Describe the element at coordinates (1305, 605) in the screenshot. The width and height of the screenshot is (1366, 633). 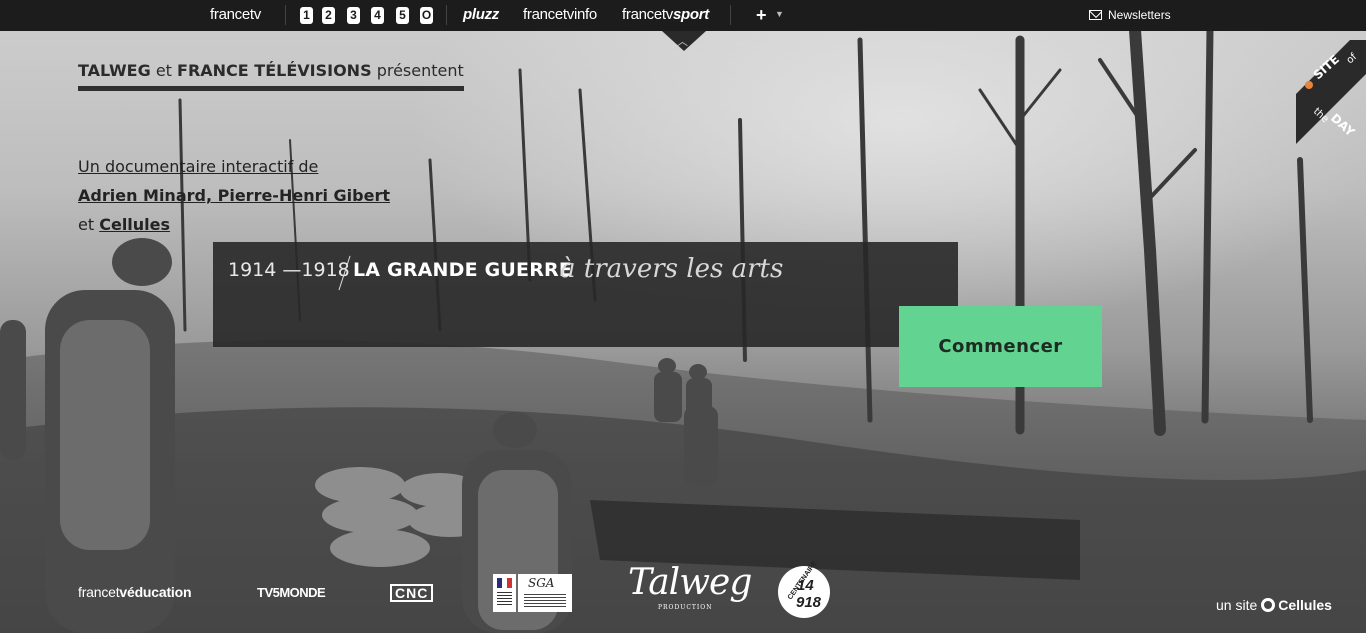
I see `cellules-credit-name: Cellules` at that location.